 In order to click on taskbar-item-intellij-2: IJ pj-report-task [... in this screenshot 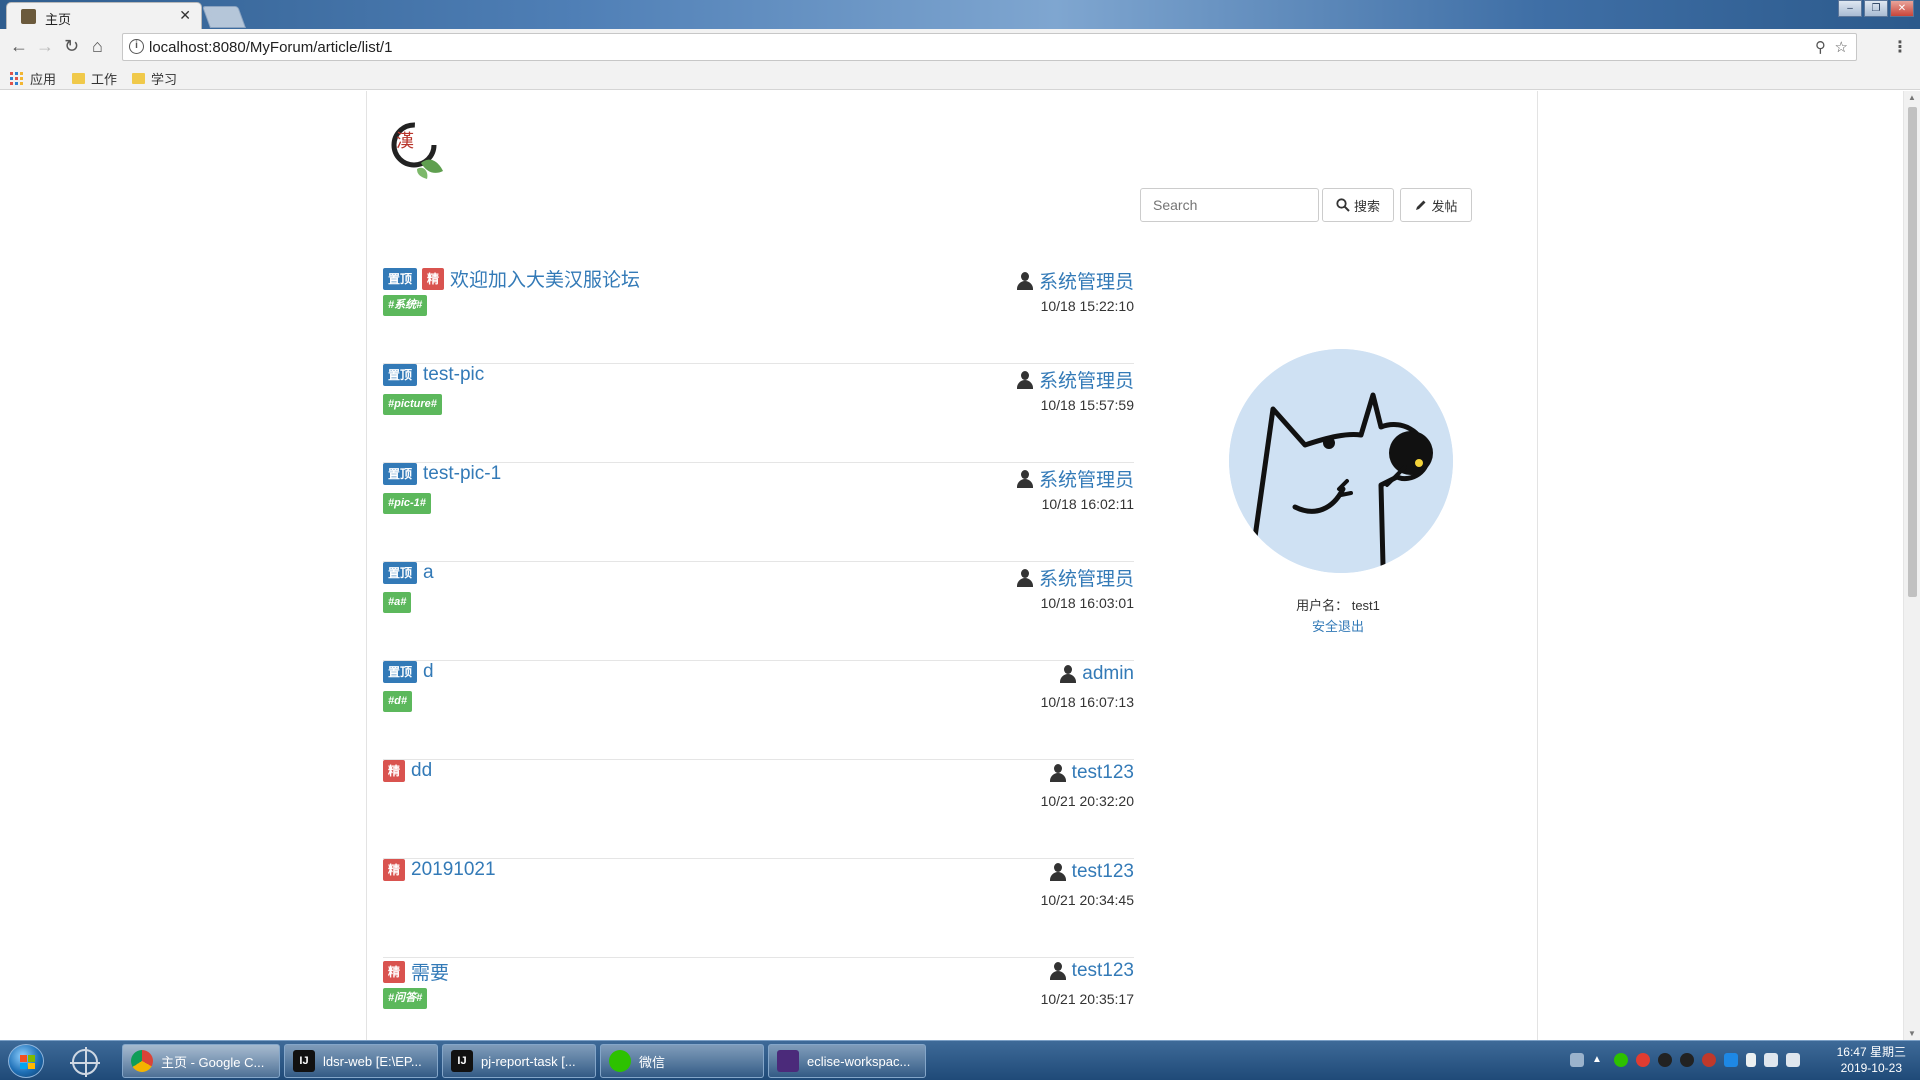, I will do `click(519, 1061)`.